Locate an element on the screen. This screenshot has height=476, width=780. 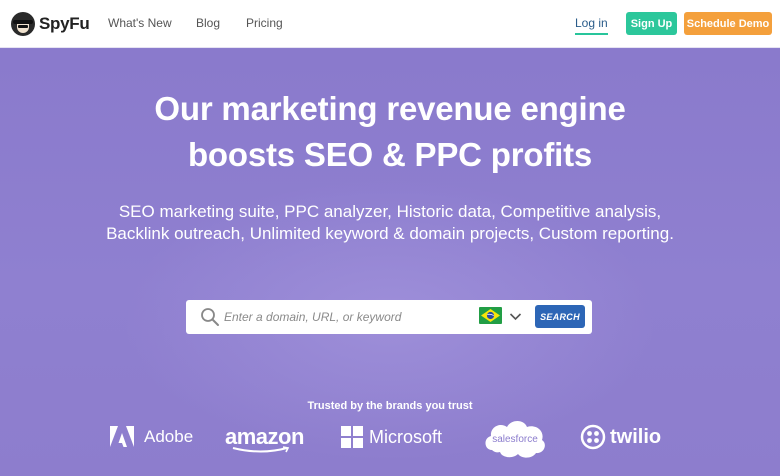
salesforce-cloud-icon: salesforce is located at coordinates (515, 439).